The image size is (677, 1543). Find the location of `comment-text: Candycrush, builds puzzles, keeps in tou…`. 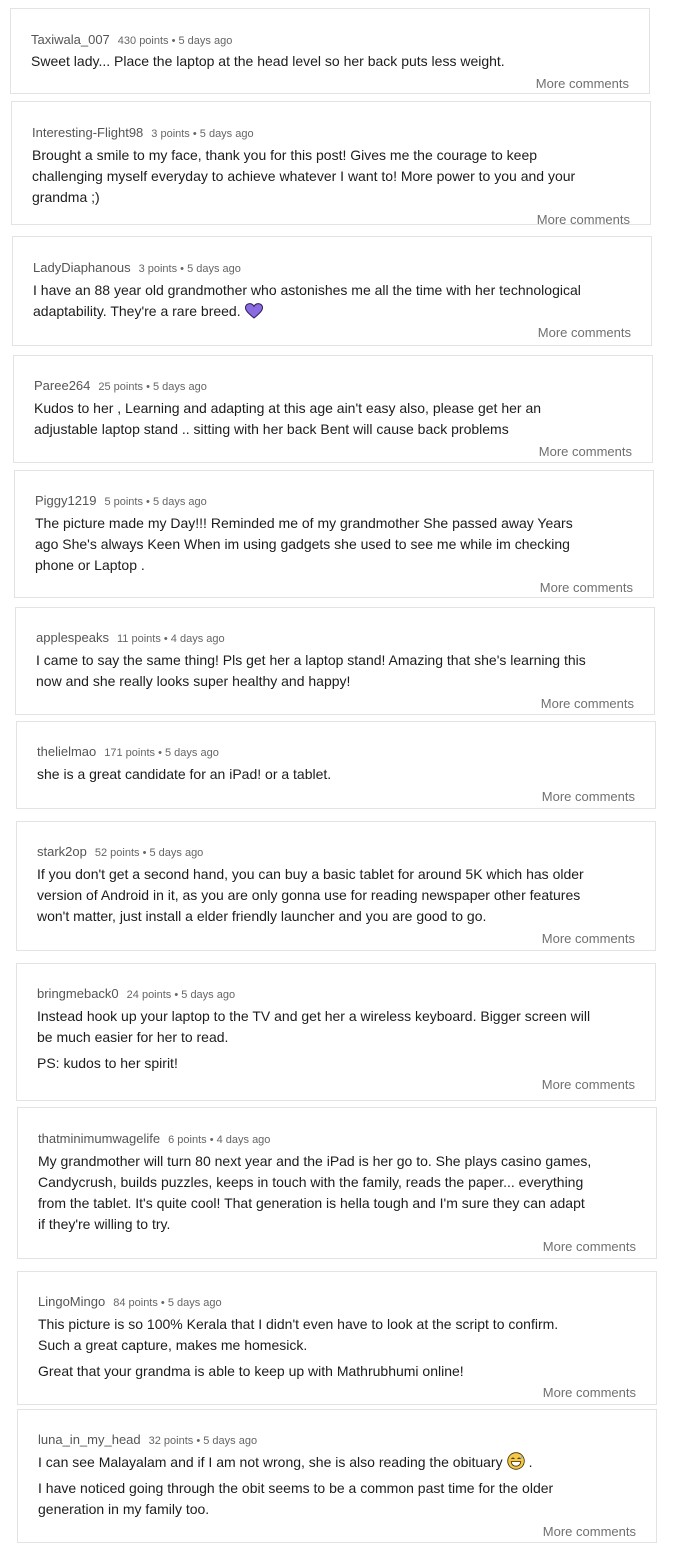

comment-text: Candycrush, builds puzzles, keeps in tou… is located at coordinates (311, 1182).